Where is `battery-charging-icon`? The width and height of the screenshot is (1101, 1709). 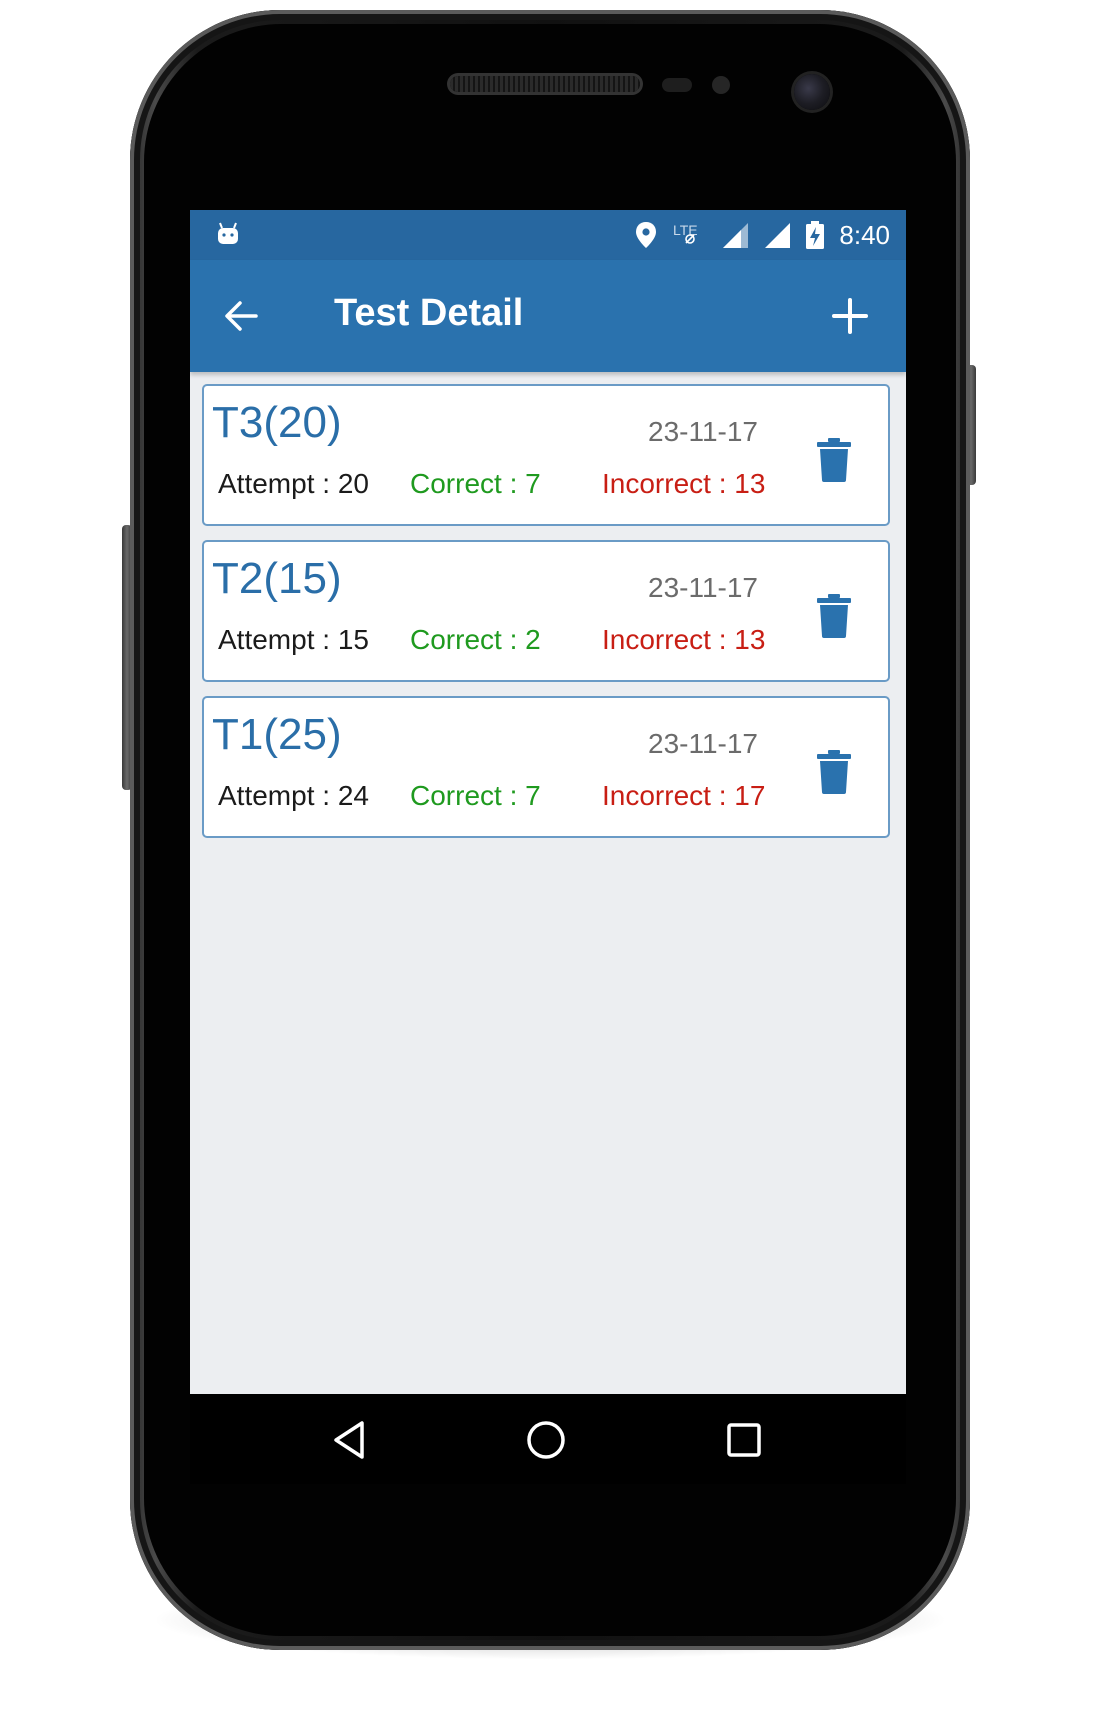
battery-charging-icon is located at coordinates (815, 235).